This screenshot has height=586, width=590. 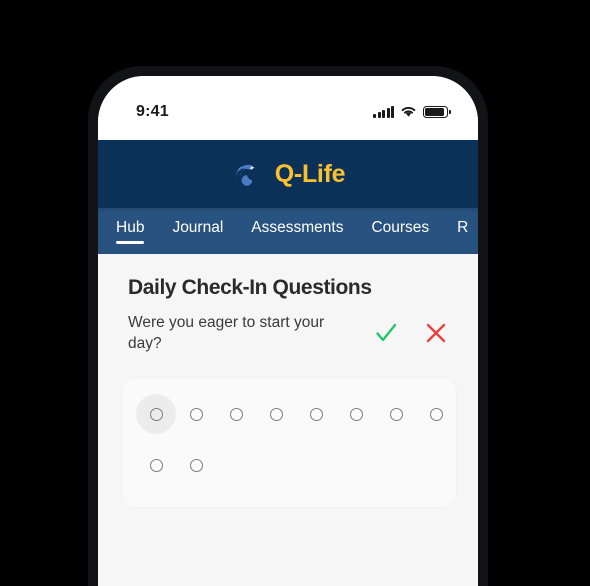 What do you see at coordinates (197, 231) in the screenshot?
I see `tab-journal: Journal` at bounding box center [197, 231].